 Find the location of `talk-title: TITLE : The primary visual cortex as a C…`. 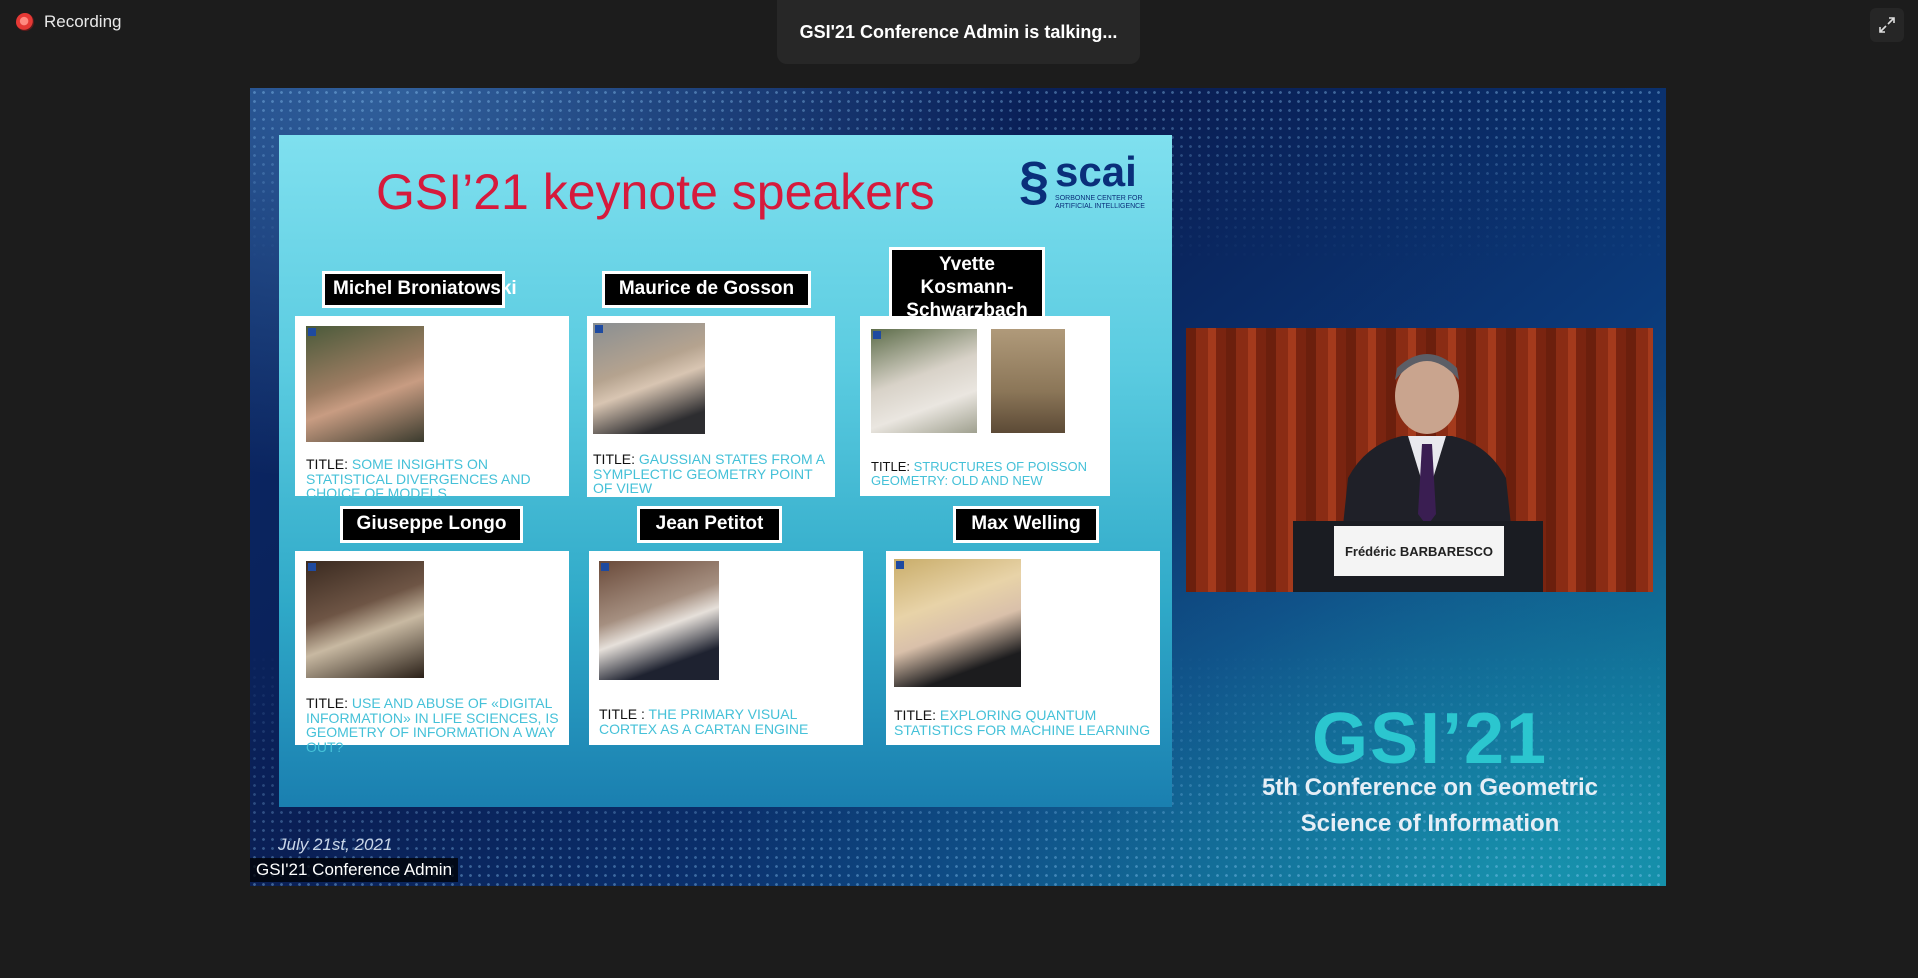

talk-title: TITLE : The primary visual cortex as a C… is located at coordinates (704, 721).